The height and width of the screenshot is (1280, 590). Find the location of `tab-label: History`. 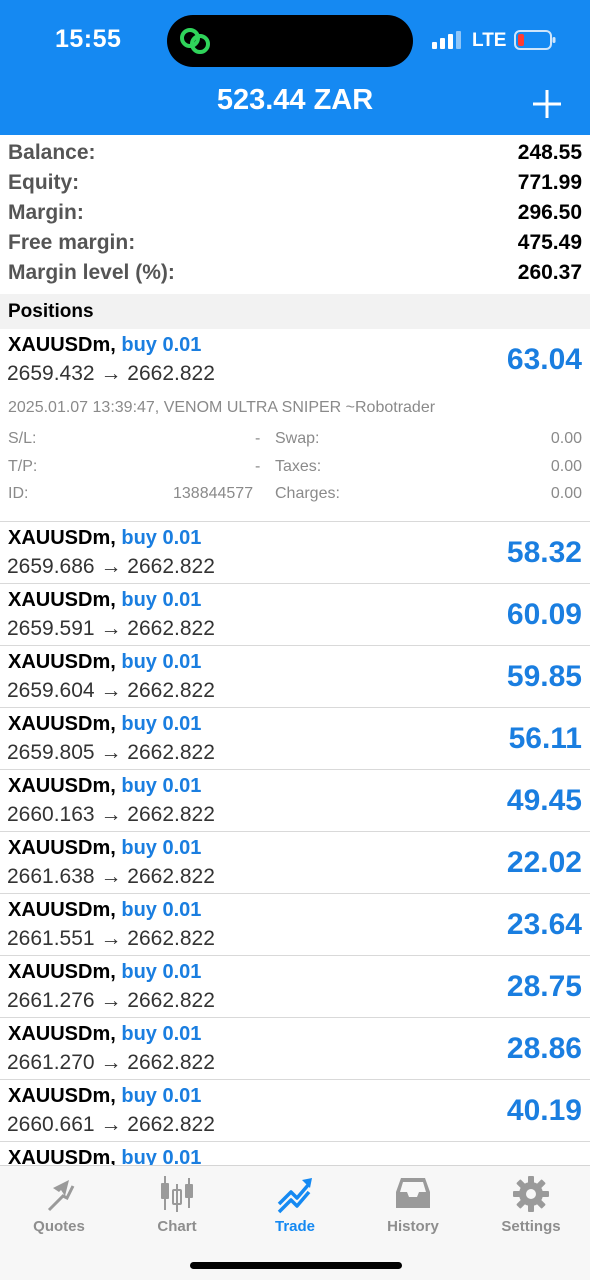

tab-label: History is located at coordinates (413, 1226).